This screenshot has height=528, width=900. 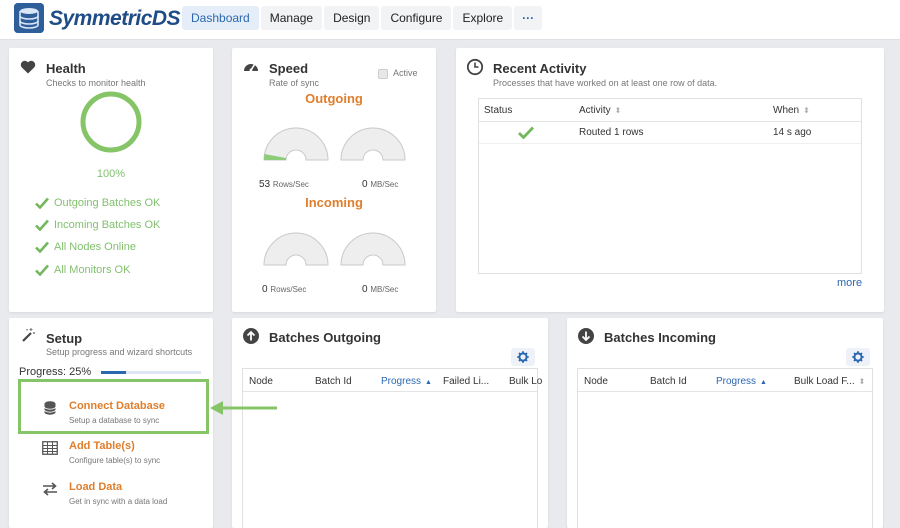 I want to click on table-header: Status Activity ⬍ When ⬍, so click(x=670, y=110).